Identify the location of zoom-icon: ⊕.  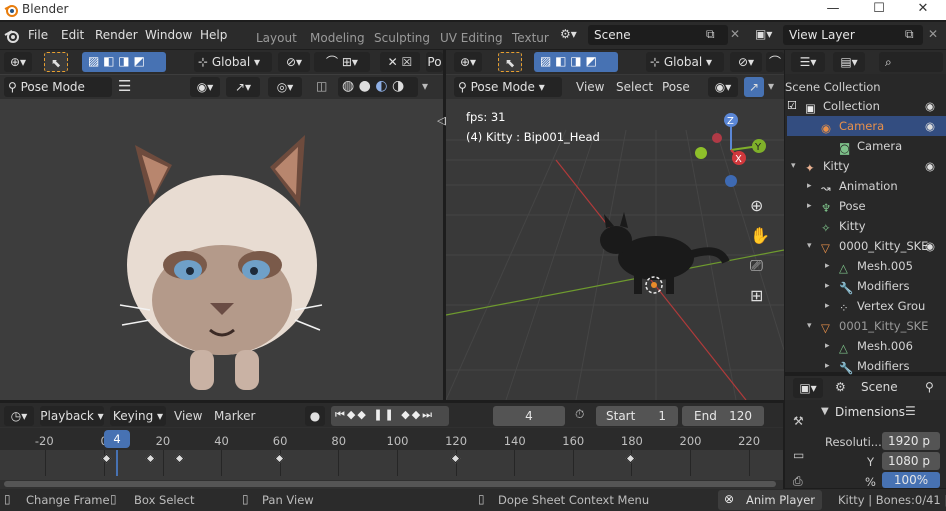
(756, 205).